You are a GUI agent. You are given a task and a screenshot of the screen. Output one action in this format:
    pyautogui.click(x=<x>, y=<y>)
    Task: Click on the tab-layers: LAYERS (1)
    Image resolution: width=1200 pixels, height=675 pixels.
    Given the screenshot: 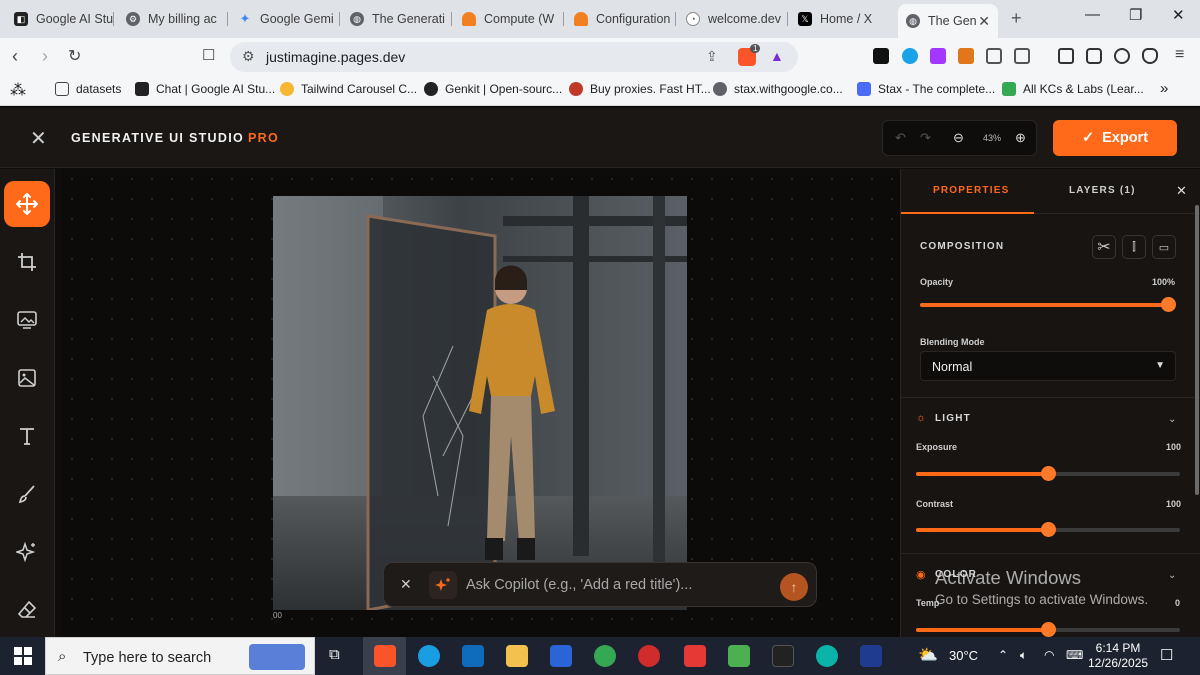 What is the action you would take?
    pyautogui.click(x=1102, y=190)
    